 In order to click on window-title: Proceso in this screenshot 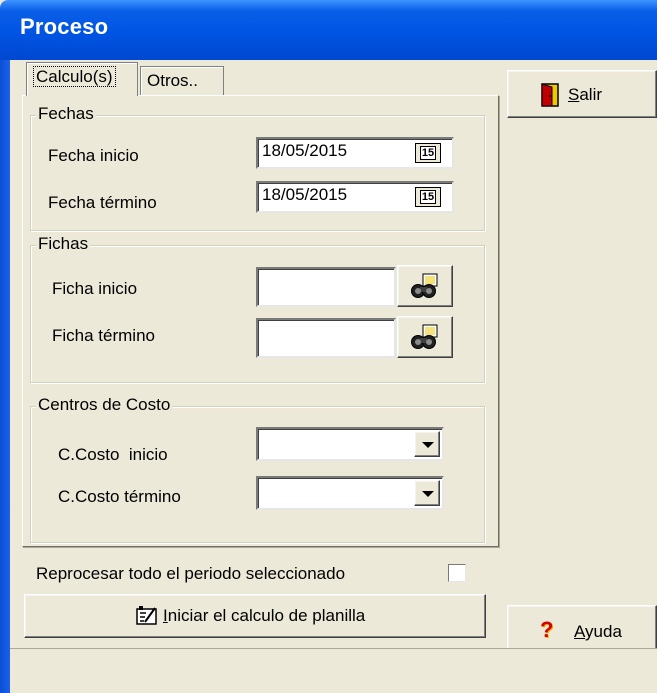, I will do `click(64, 26)`.